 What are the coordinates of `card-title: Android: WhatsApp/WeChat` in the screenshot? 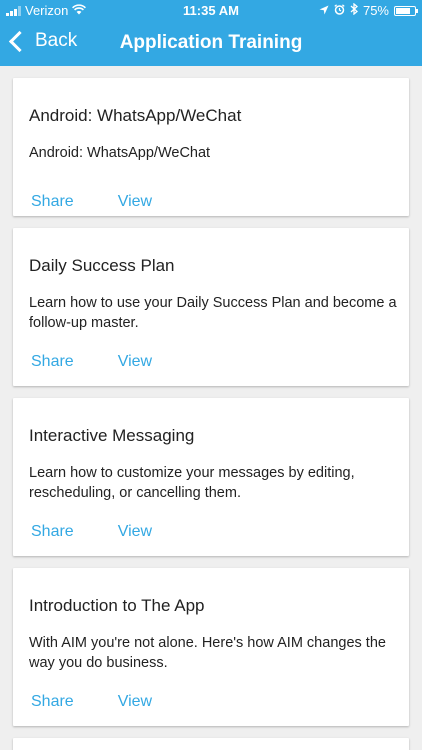 It's located at (135, 115).